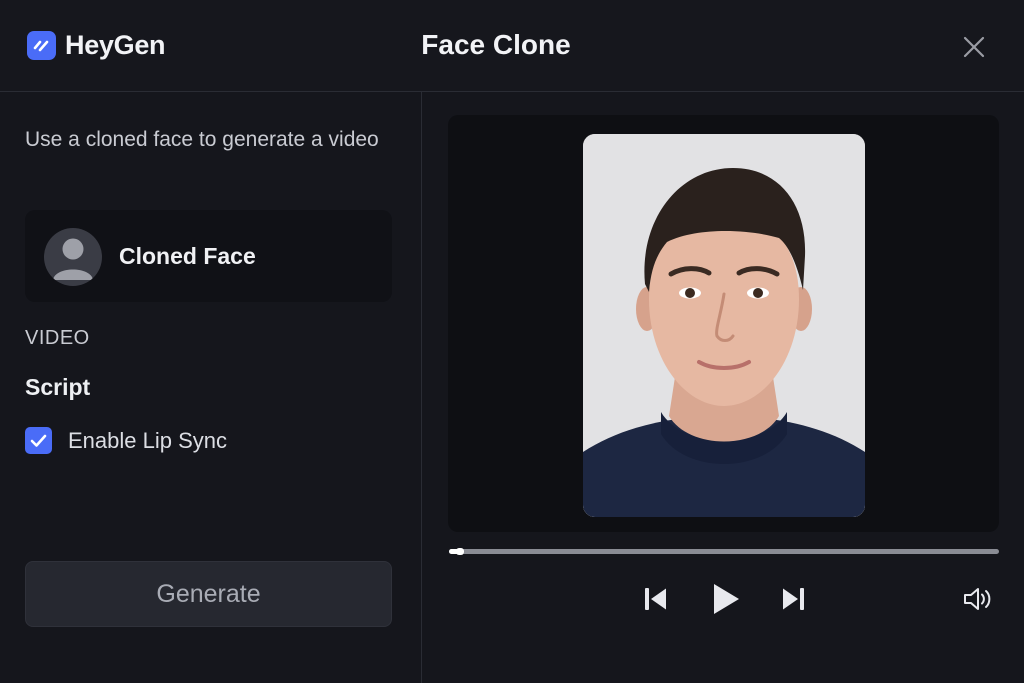  Describe the element at coordinates (58, 387) in the screenshot. I see `script-label: Script` at that location.